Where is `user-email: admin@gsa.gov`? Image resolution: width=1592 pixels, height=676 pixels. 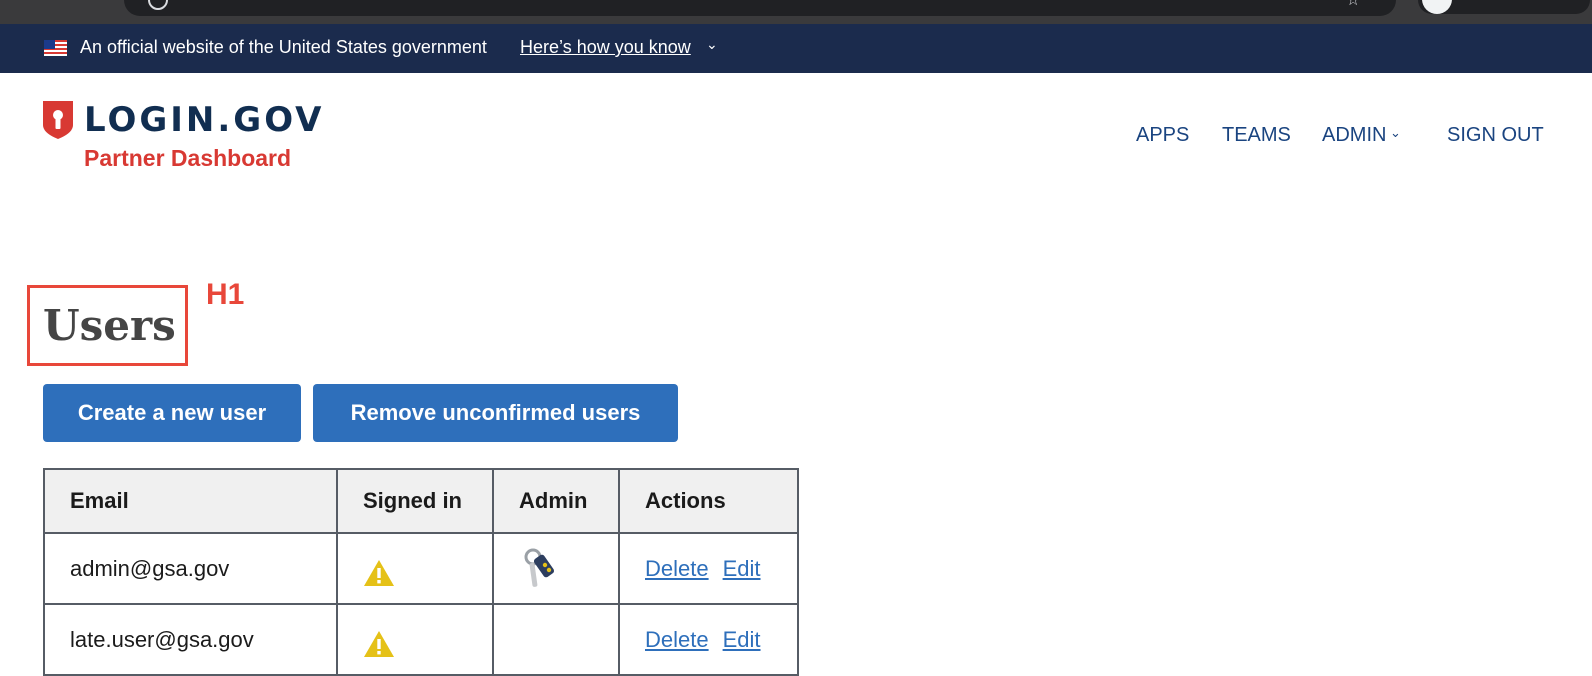
user-email: admin@gsa.gov is located at coordinates (190, 568).